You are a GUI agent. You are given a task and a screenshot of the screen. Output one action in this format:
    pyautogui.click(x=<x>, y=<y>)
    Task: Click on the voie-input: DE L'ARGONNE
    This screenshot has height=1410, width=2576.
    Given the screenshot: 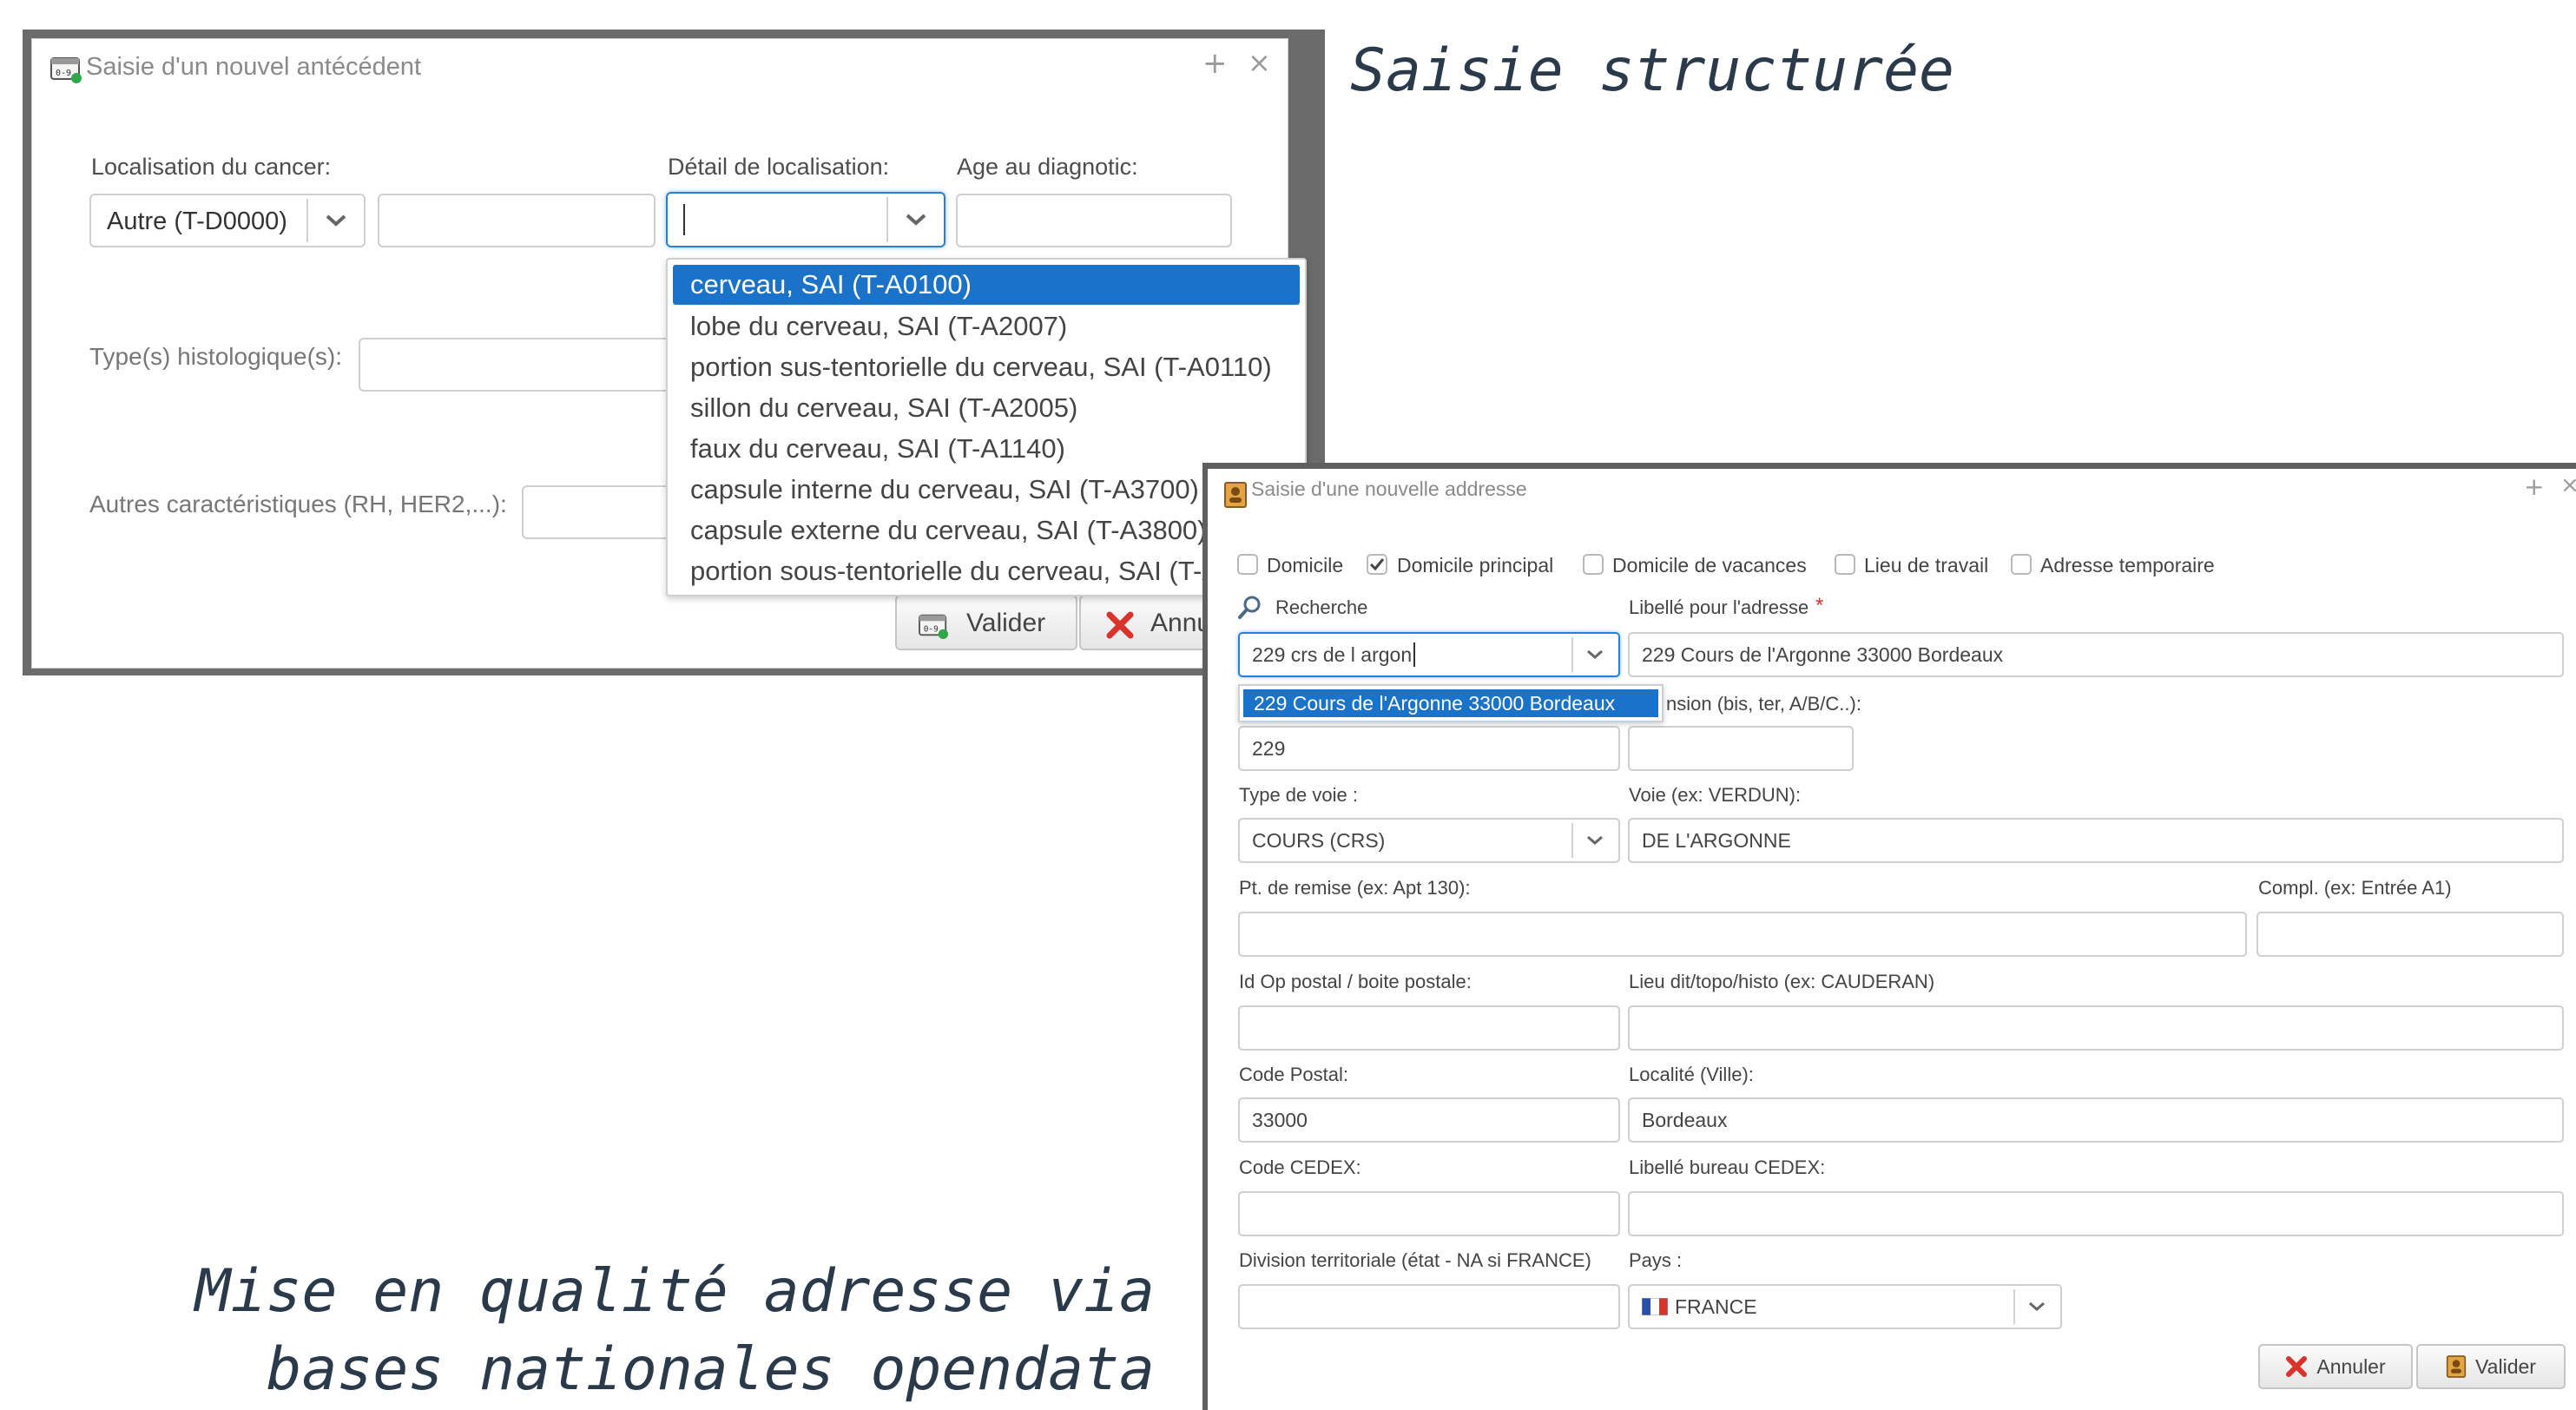 What is the action you would take?
    pyautogui.click(x=2096, y=840)
    